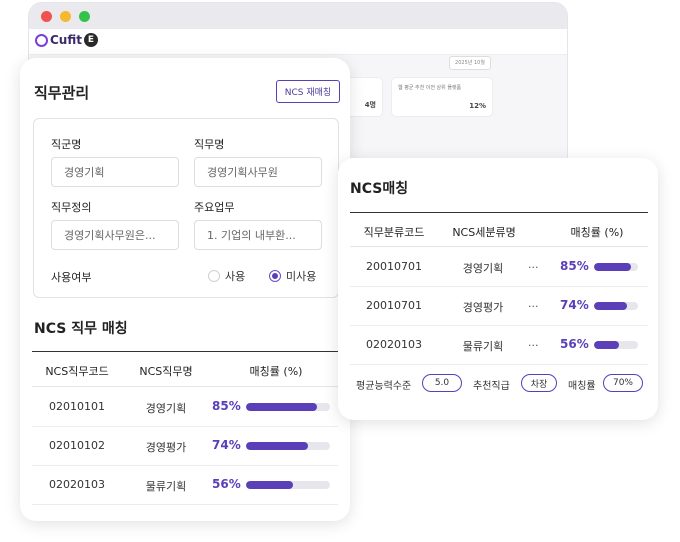 This screenshot has height=542, width=680. I want to click on background-stat-card-2: 웹 평균 추천 이전 상위 플랫폼 12%, so click(442, 97).